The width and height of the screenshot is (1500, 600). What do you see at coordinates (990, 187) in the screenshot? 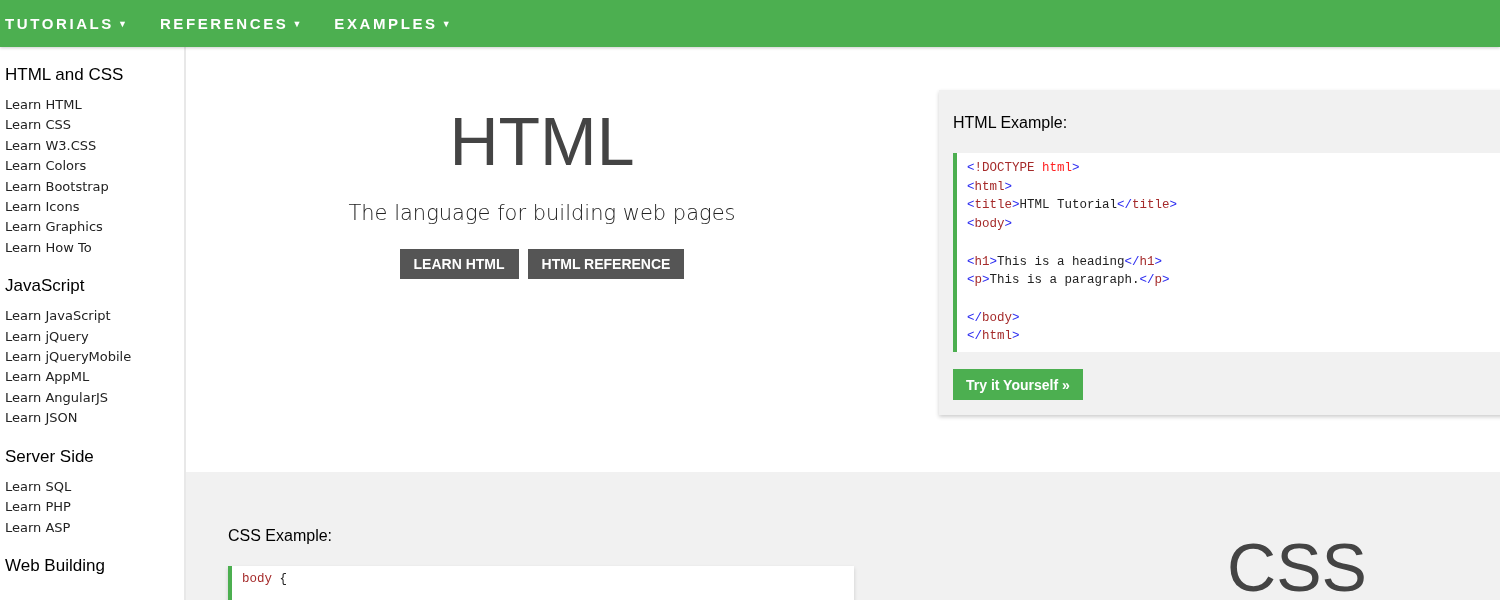
I see `code-line: <html>` at bounding box center [990, 187].